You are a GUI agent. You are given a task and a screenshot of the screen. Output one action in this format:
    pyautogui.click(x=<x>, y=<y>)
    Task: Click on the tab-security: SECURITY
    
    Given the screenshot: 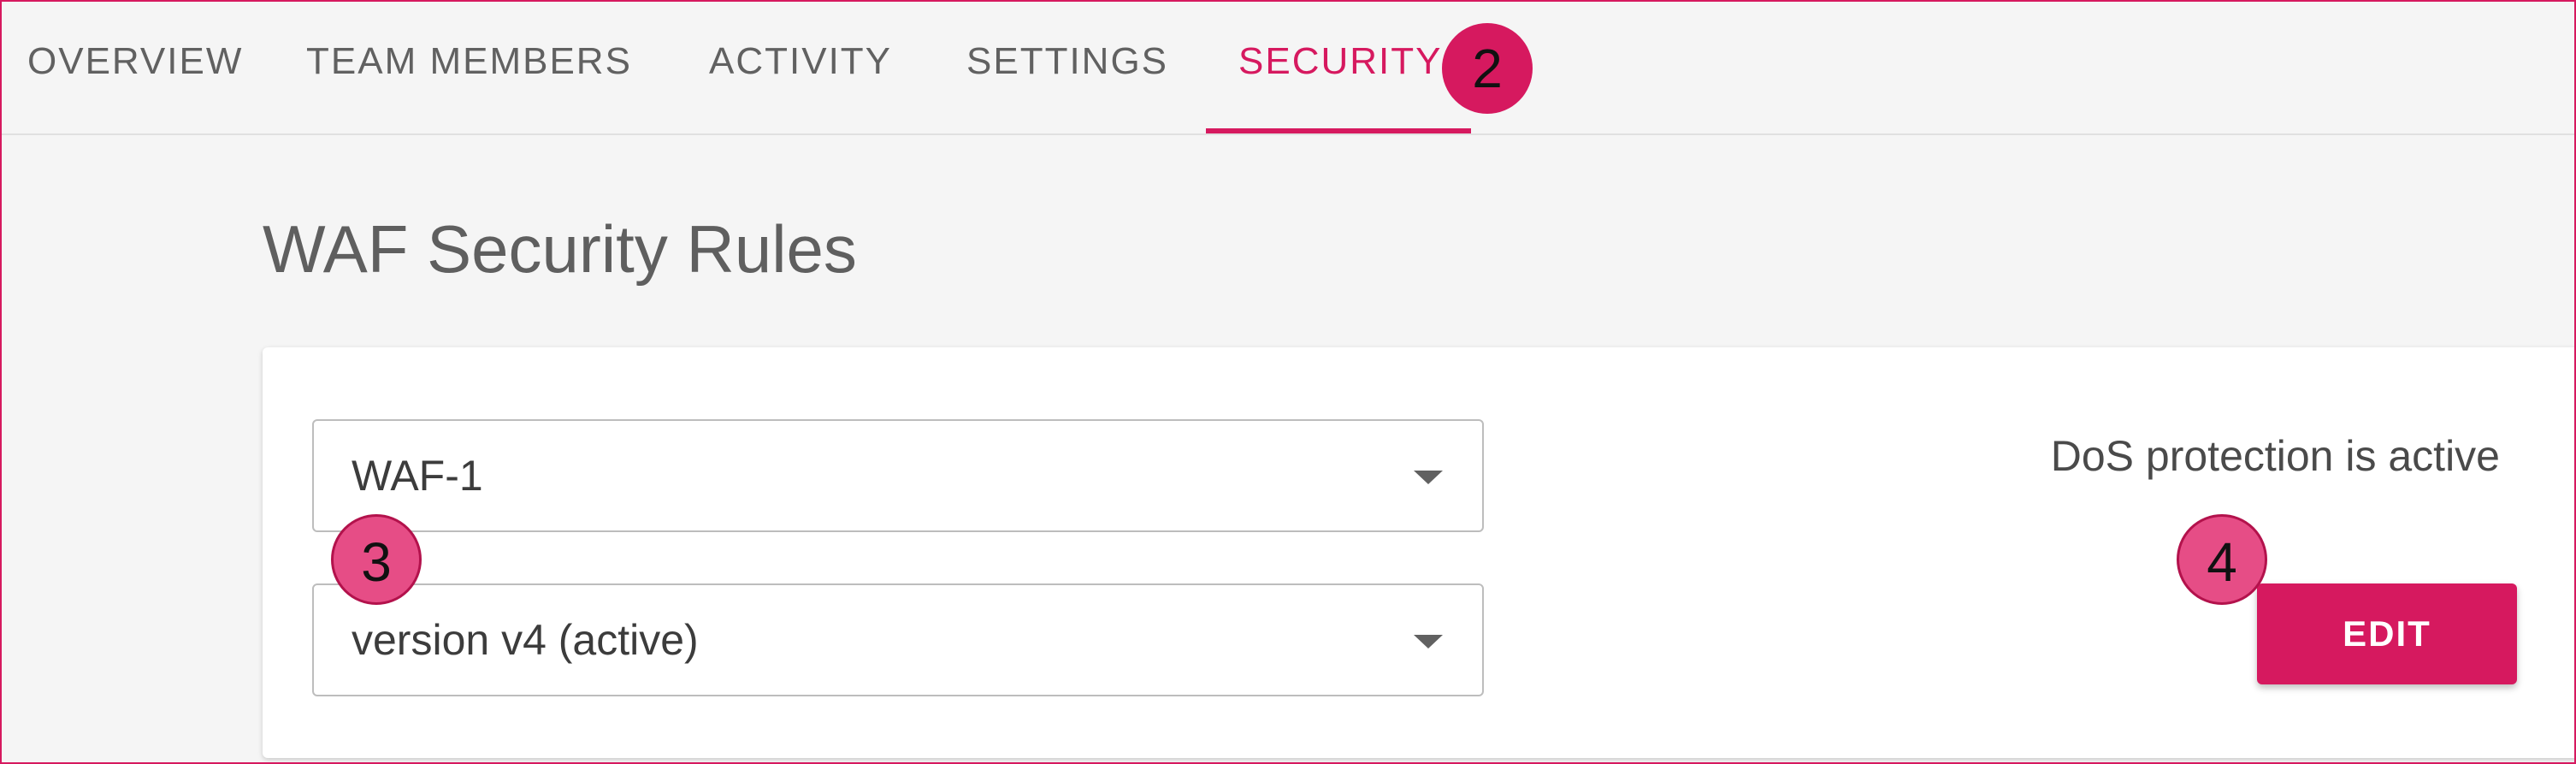 What is the action you would take?
    pyautogui.click(x=1340, y=61)
    